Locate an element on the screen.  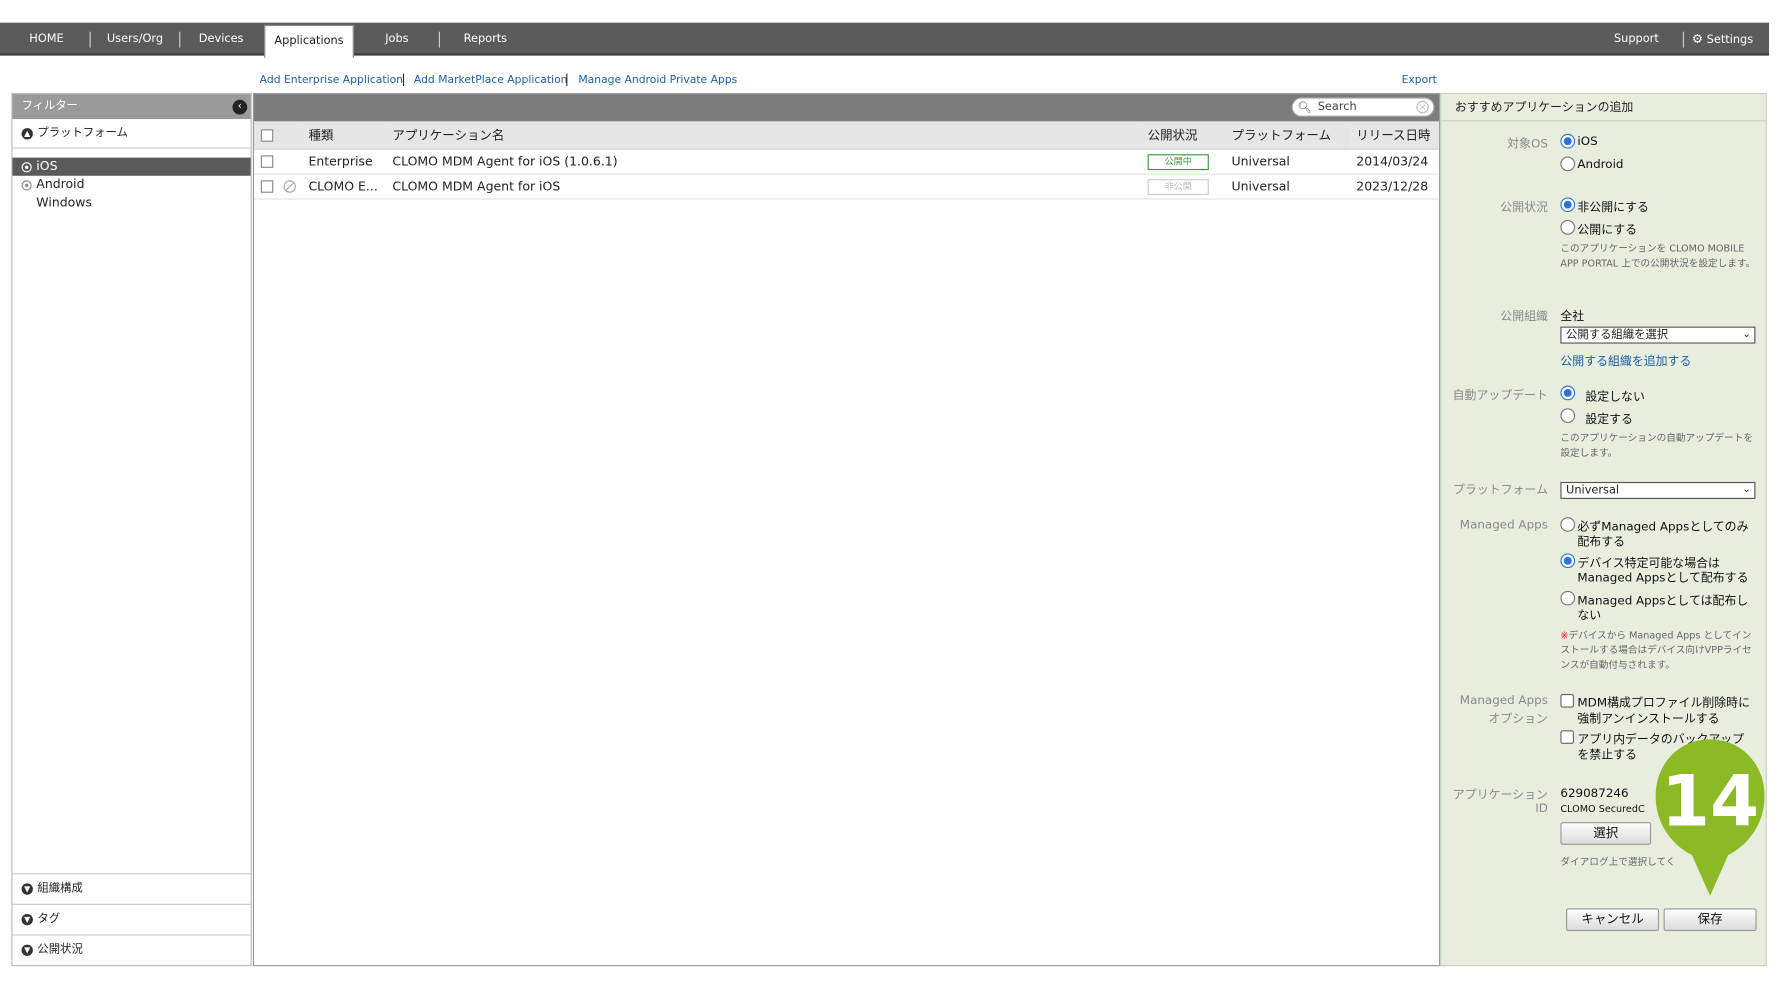
cell-date: 2014/03/24 is located at coordinates (1395, 161).